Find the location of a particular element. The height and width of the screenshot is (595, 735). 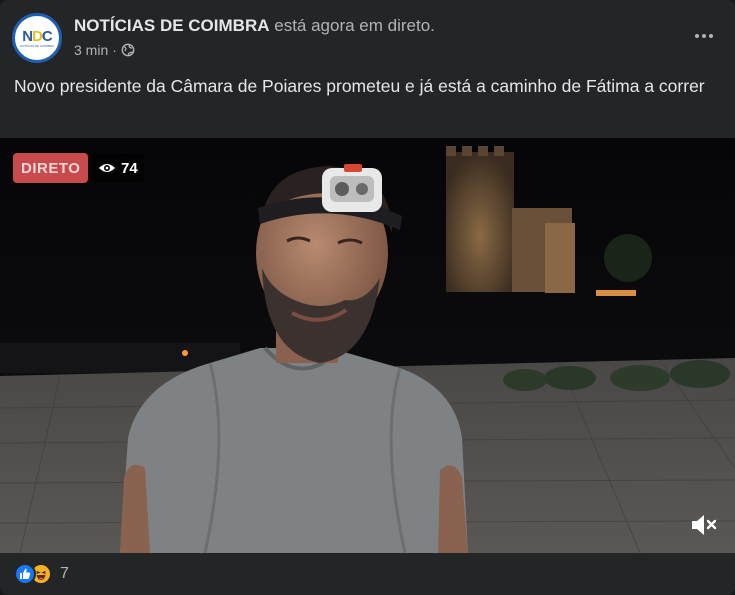

avatar-logo-tagline: NOTÍCIAS DE COIMBRA is located at coordinates (36, 45).